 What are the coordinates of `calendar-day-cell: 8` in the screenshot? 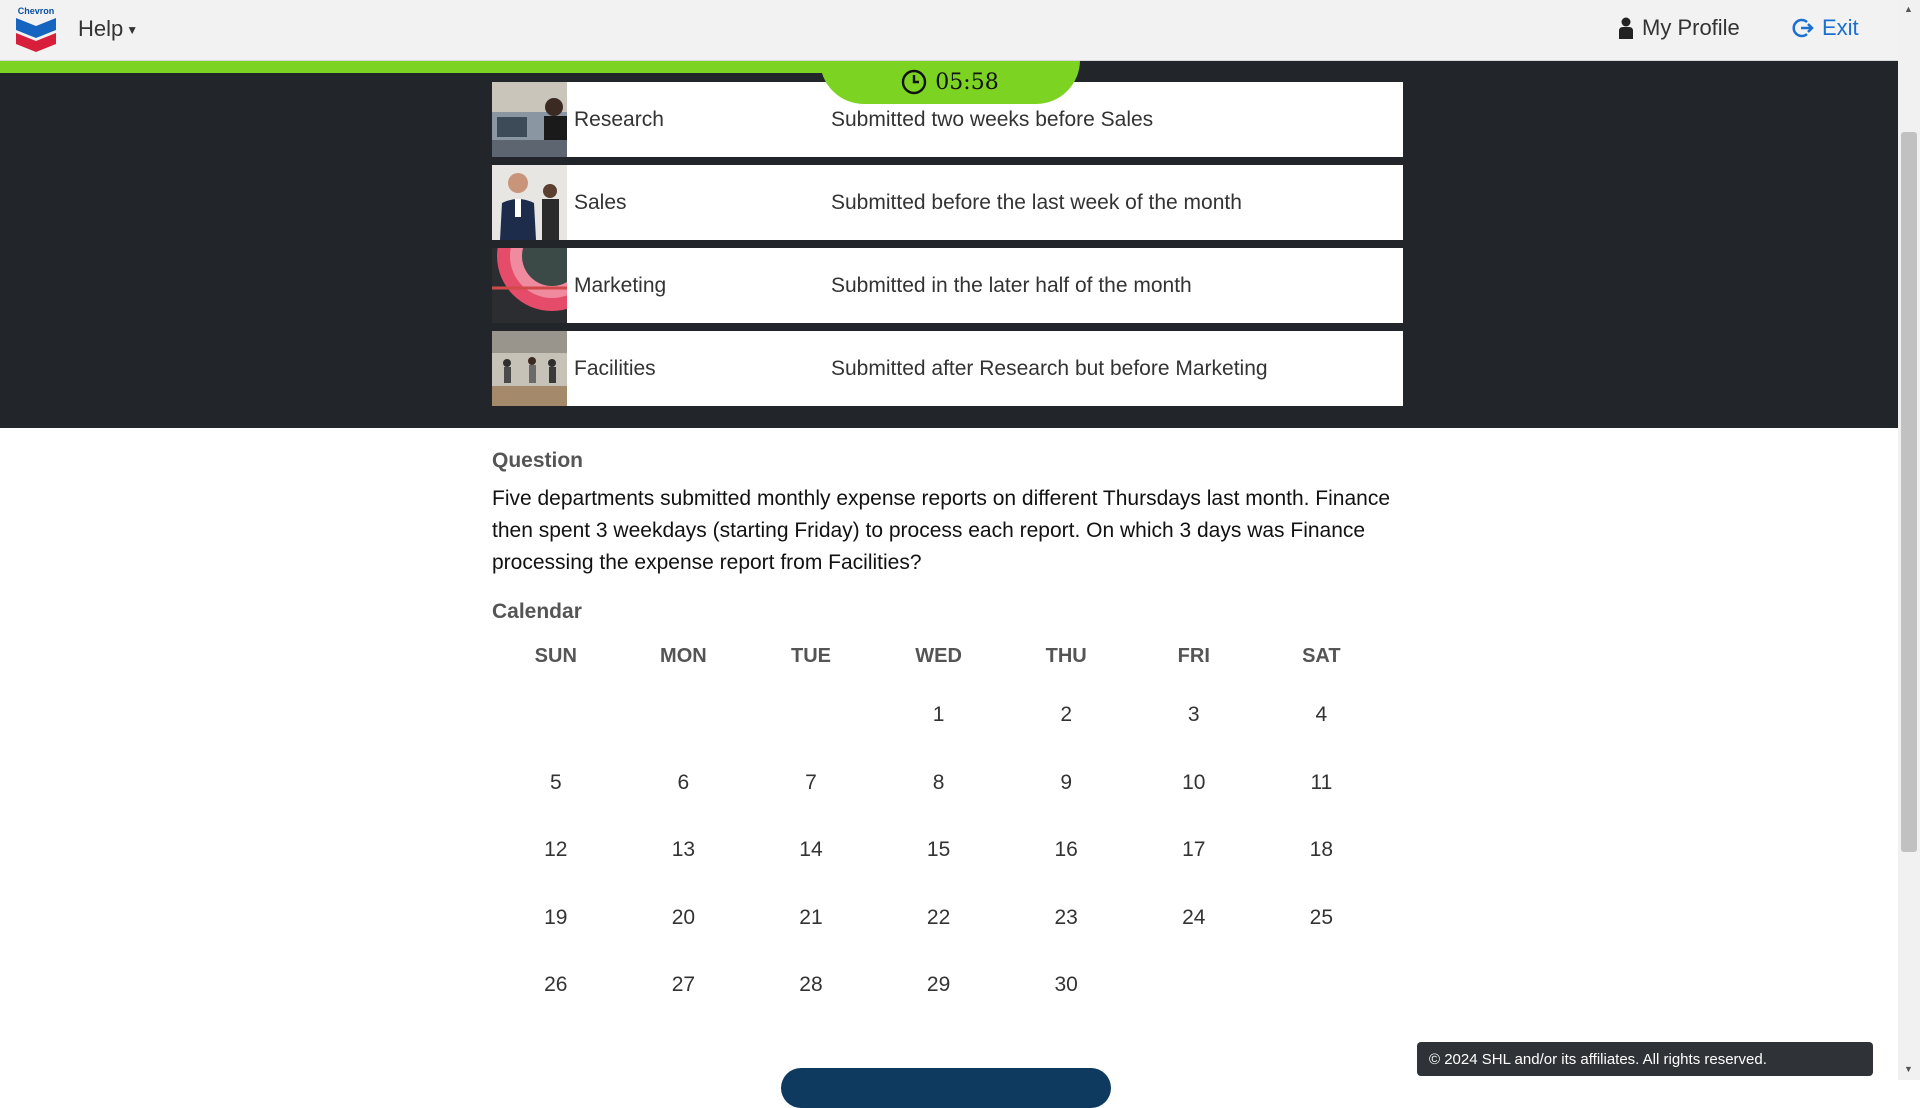 It's located at (938, 782).